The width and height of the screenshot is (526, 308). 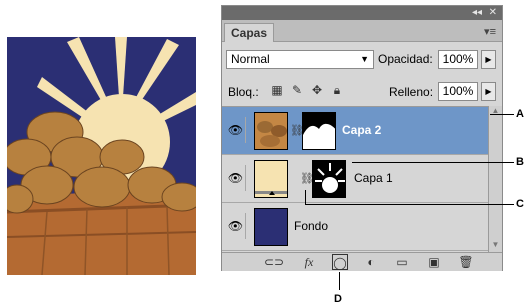 What do you see at coordinates (495, 179) in the screenshot?
I see `layers-scrollbar: ▲ ▼` at bounding box center [495, 179].